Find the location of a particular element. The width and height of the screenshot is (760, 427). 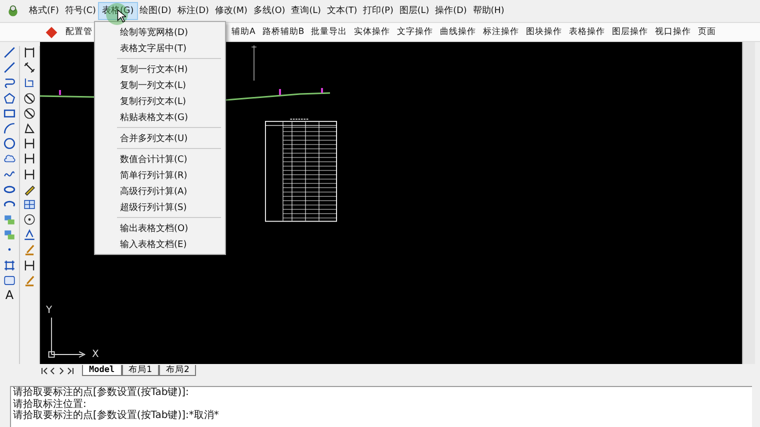

dropdown-menu-item: 简单行列计算(R) is located at coordinates (160, 175).